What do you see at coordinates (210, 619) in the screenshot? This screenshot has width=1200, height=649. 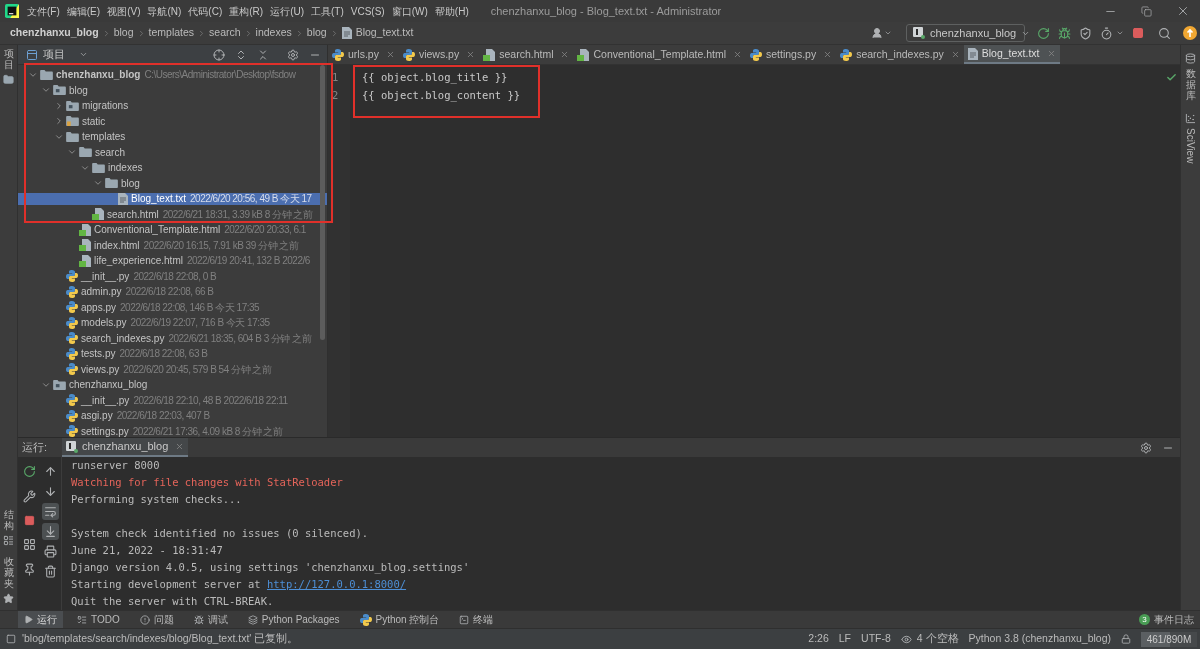 I see `tool-window-tab: 调试` at bounding box center [210, 619].